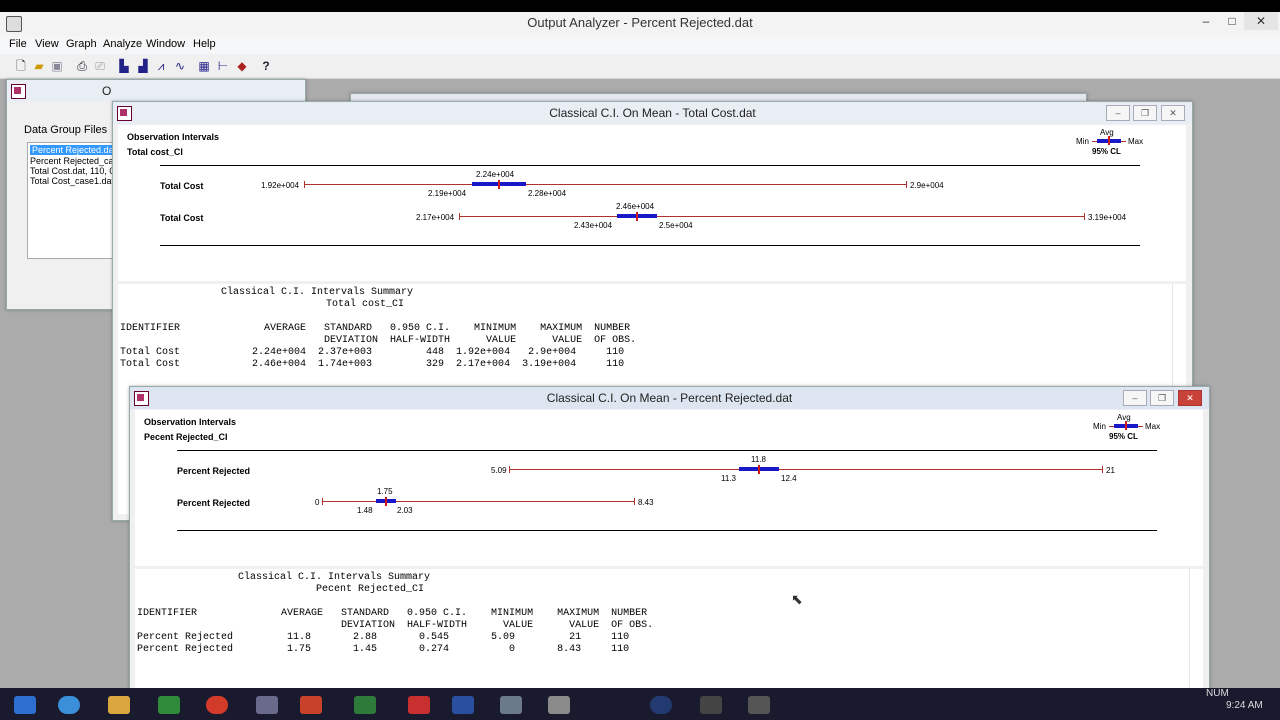 Image resolution: width=1280 pixels, height=720 pixels. What do you see at coordinates (180, 66) in the screenshot?
I see `moving-average-icon: ∿` at bounding box center [180, 66].